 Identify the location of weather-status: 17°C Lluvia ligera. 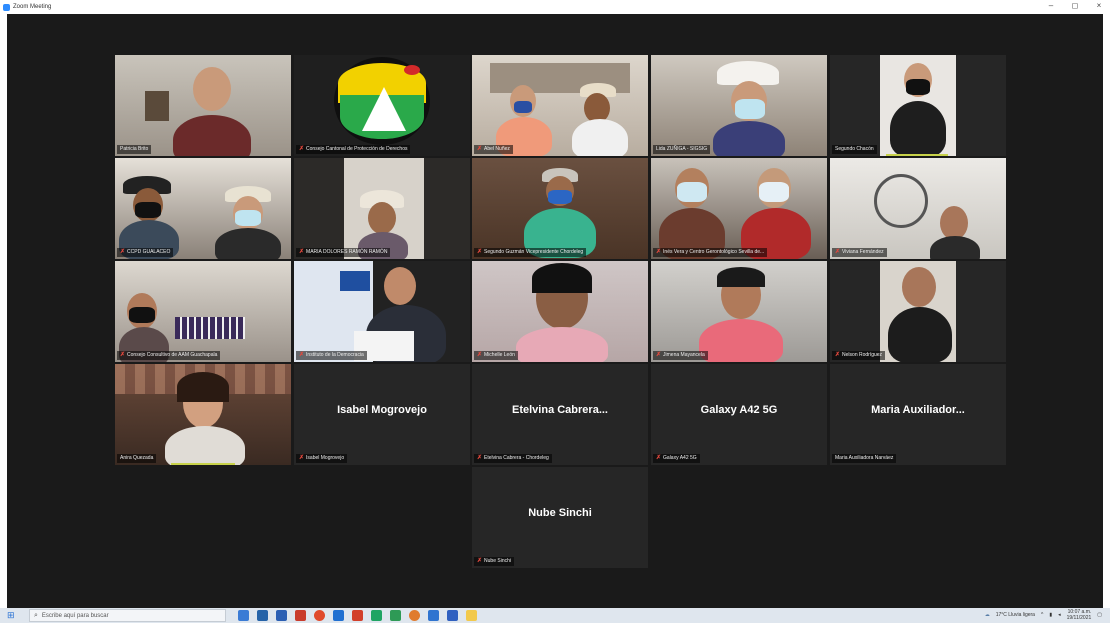
(1015, 615).